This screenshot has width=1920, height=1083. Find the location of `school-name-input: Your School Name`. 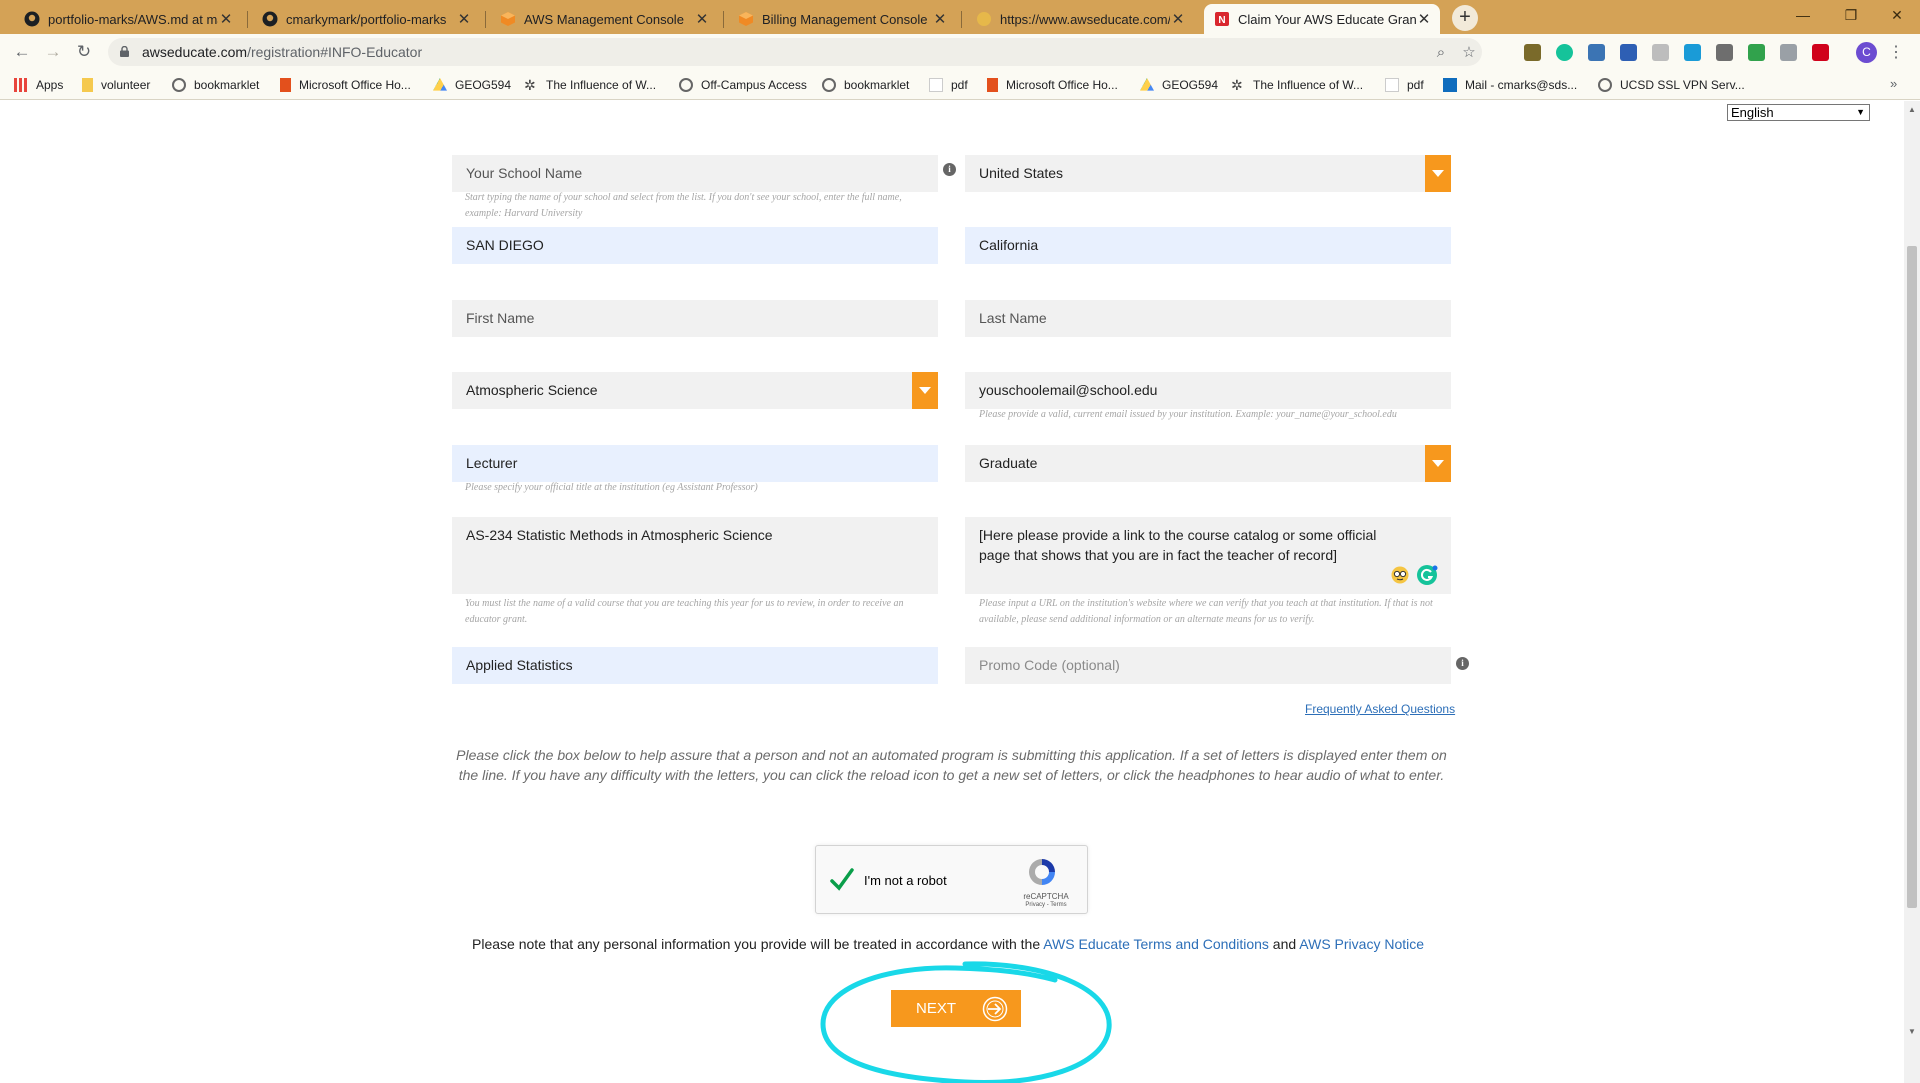

school-name-input: Your School Name is located at coordinates (695, 173).